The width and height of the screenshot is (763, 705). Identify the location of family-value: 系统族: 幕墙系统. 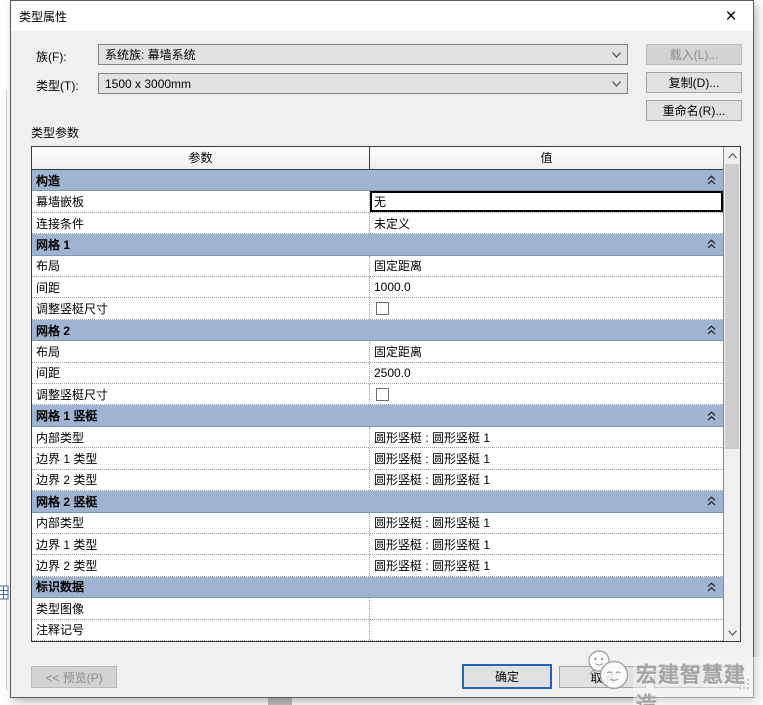
(150, 55).